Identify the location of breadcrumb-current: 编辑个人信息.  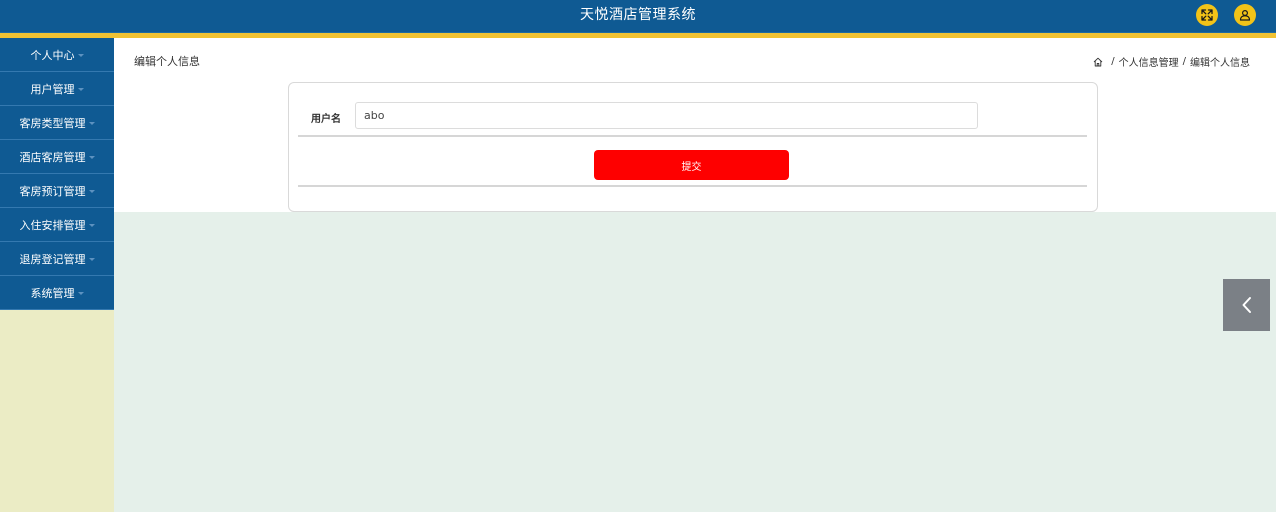
(1220, 63).